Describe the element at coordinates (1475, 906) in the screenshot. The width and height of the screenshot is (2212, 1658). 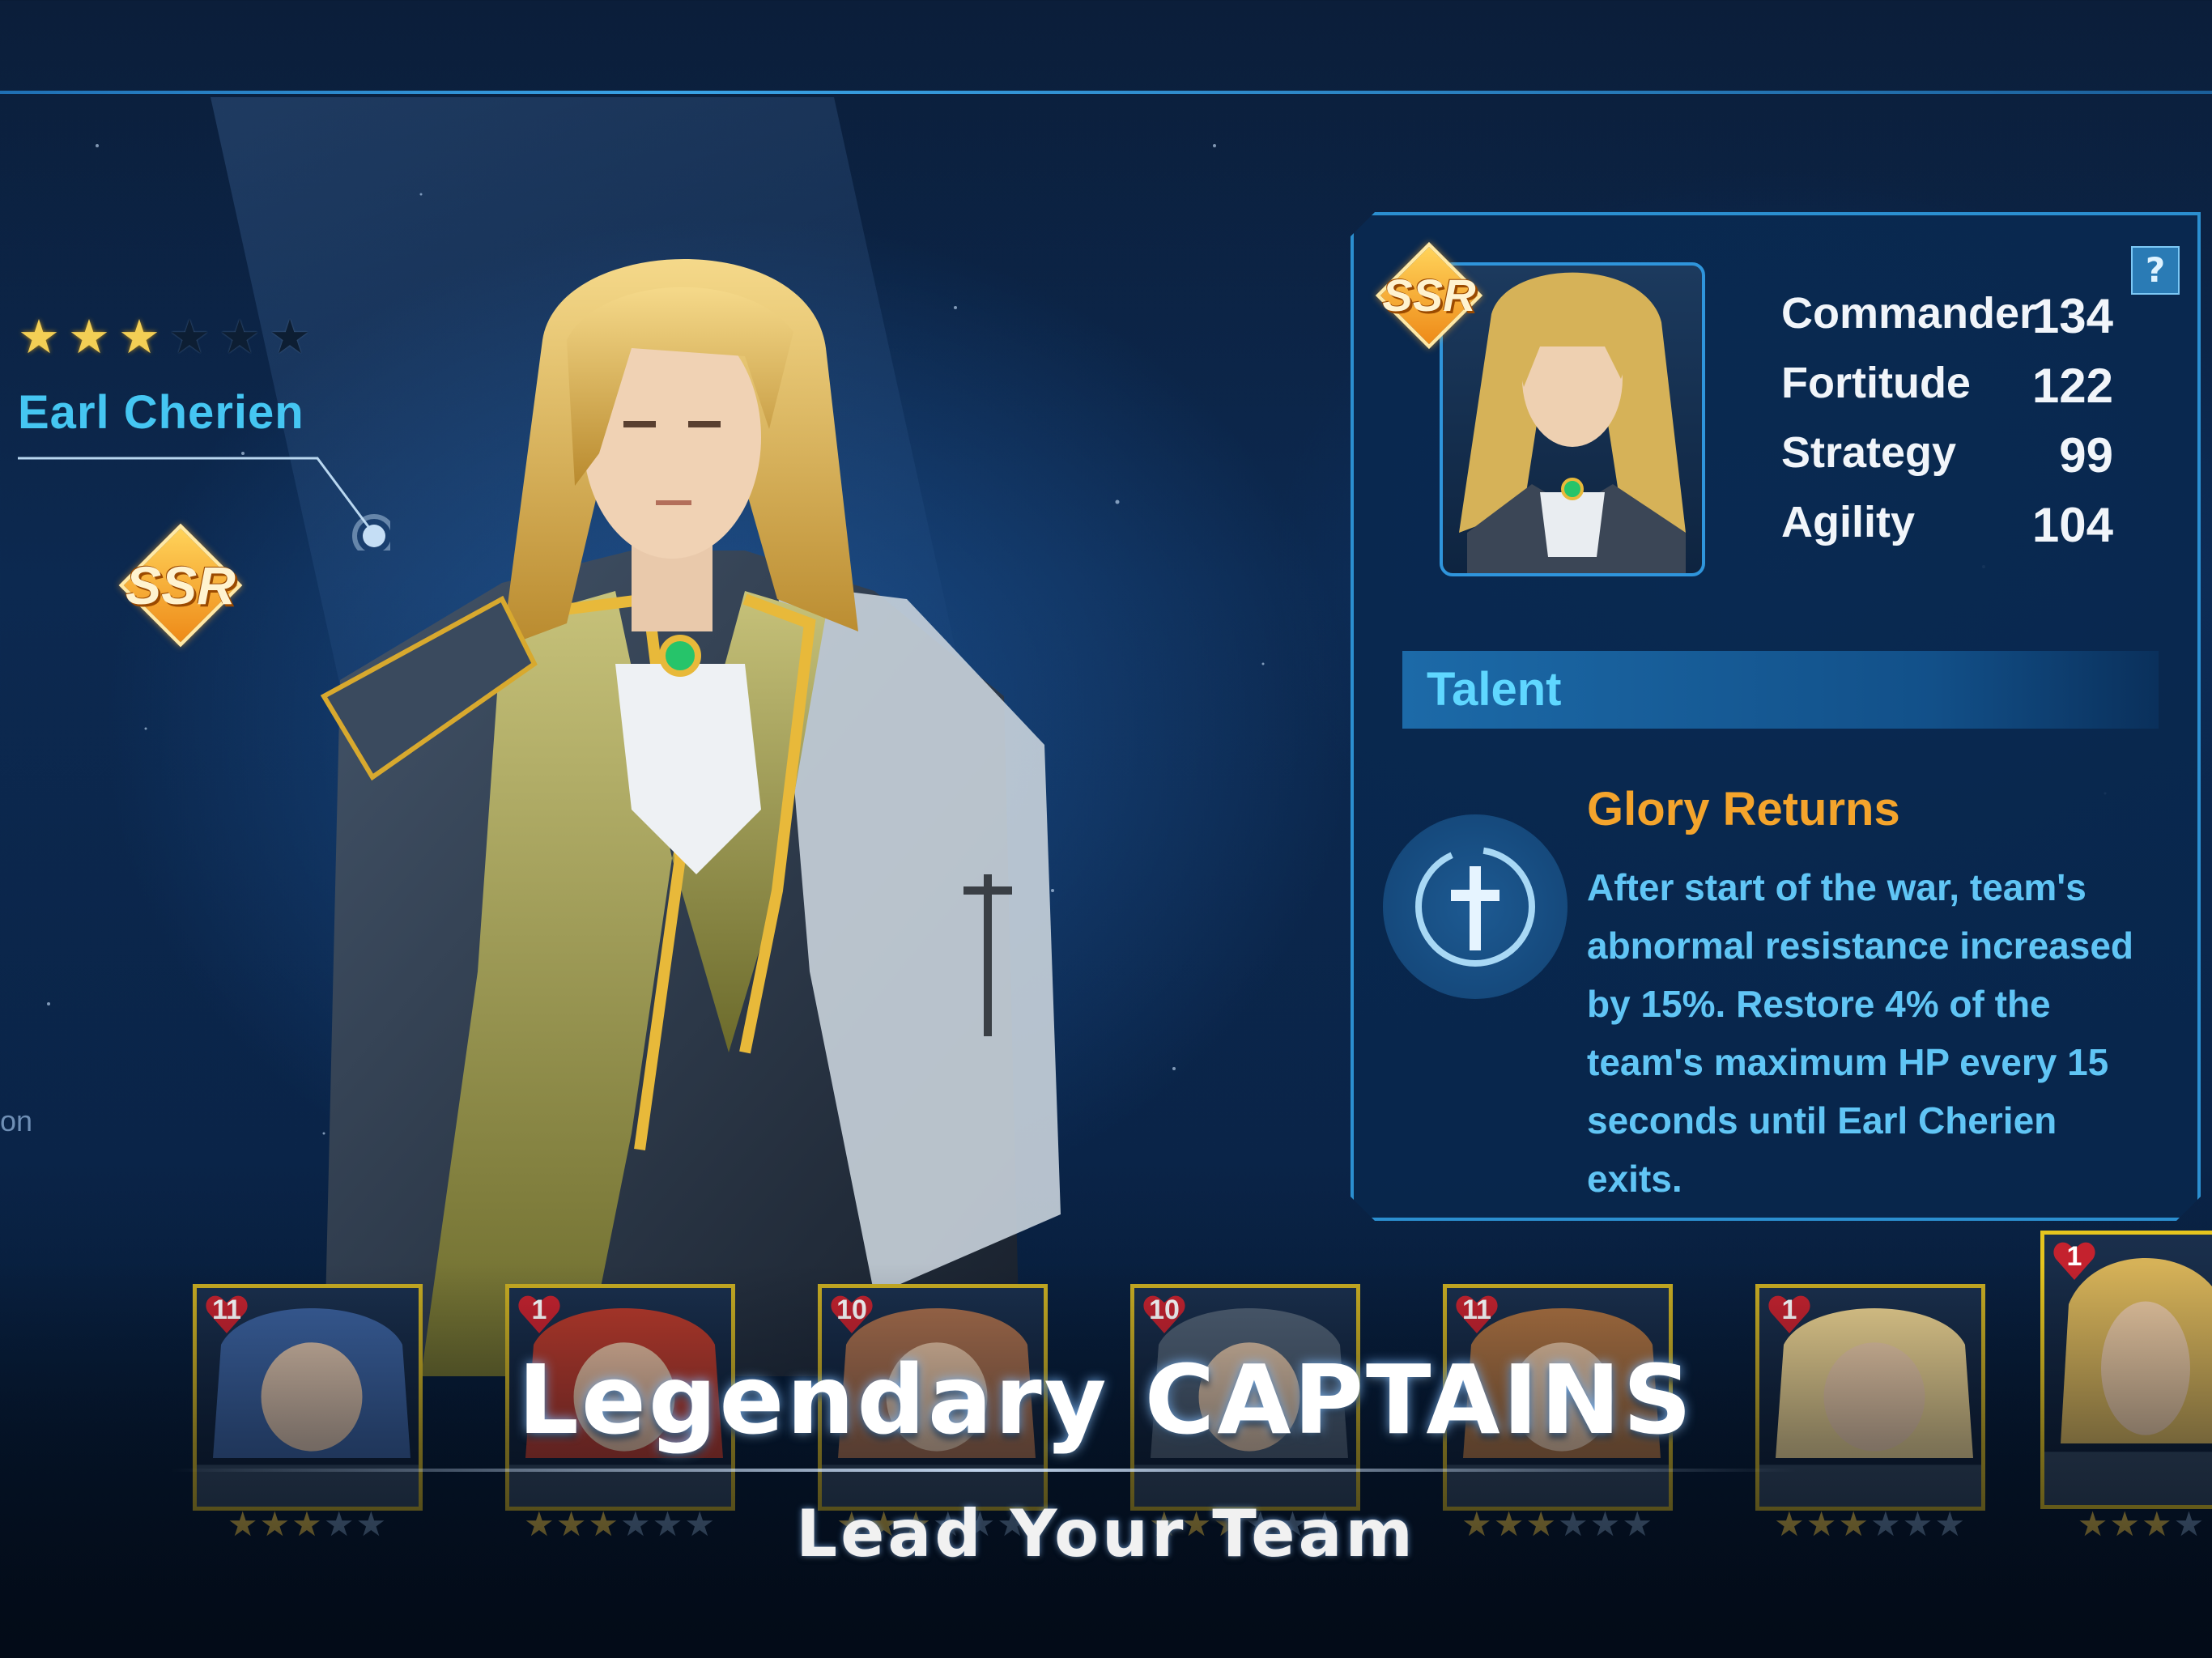
I see `talent-cross-icon` at that location.